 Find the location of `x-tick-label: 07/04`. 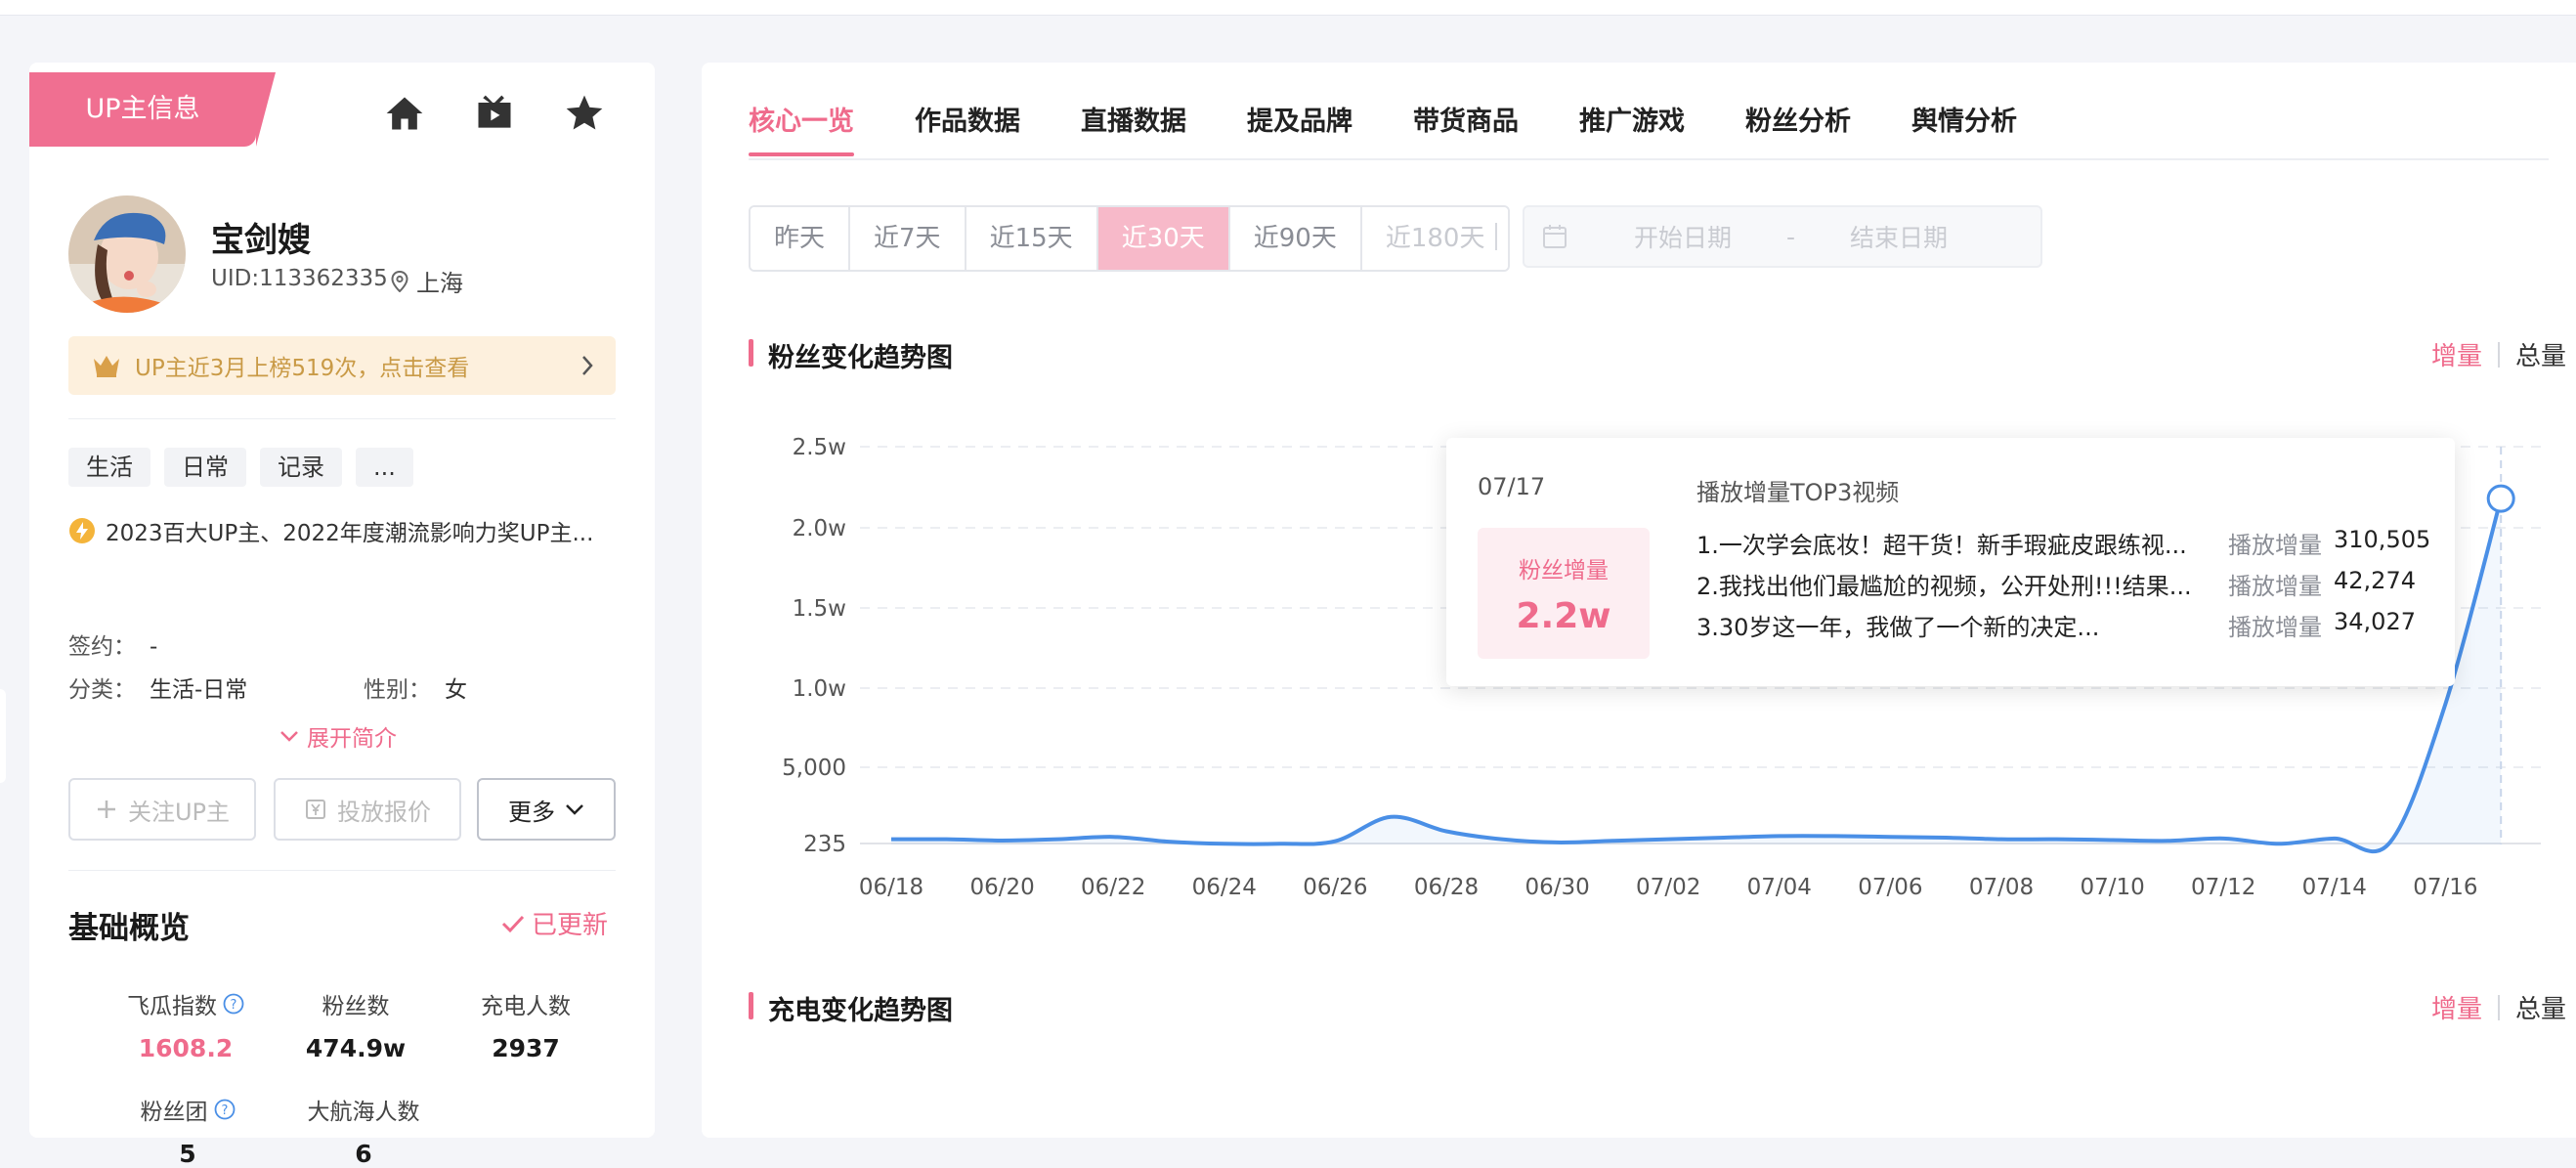

x-tick-label: 07/04 is located at coordinates (1780, 887).